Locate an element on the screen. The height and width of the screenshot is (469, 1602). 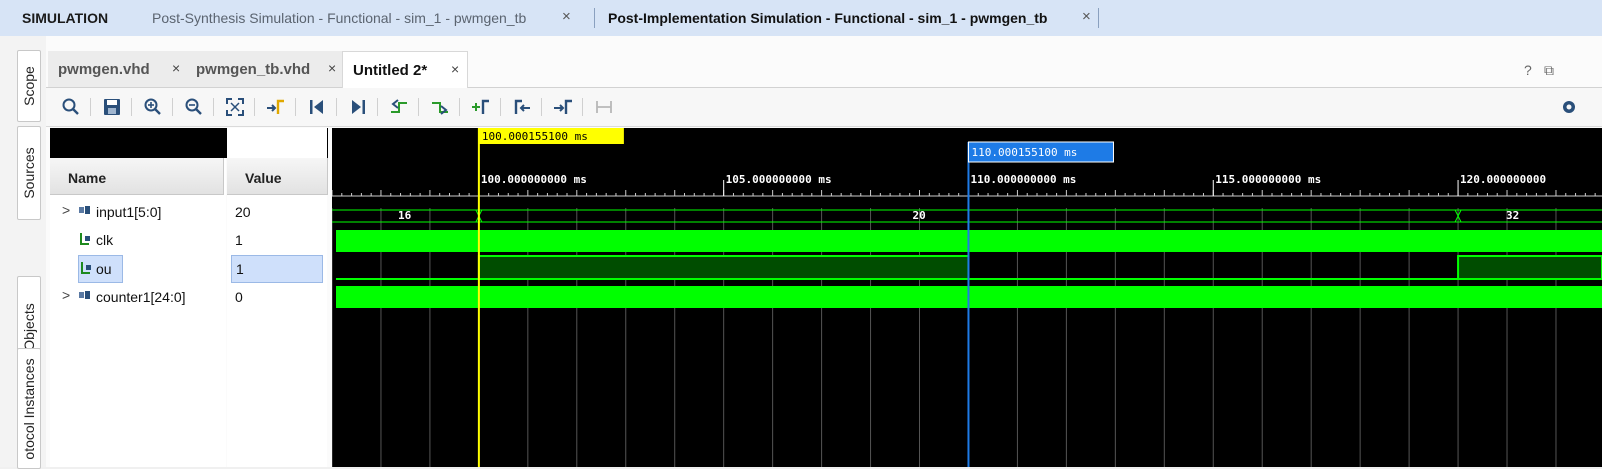
go-to-time-zero-icon is located at coordinates (317, 107).